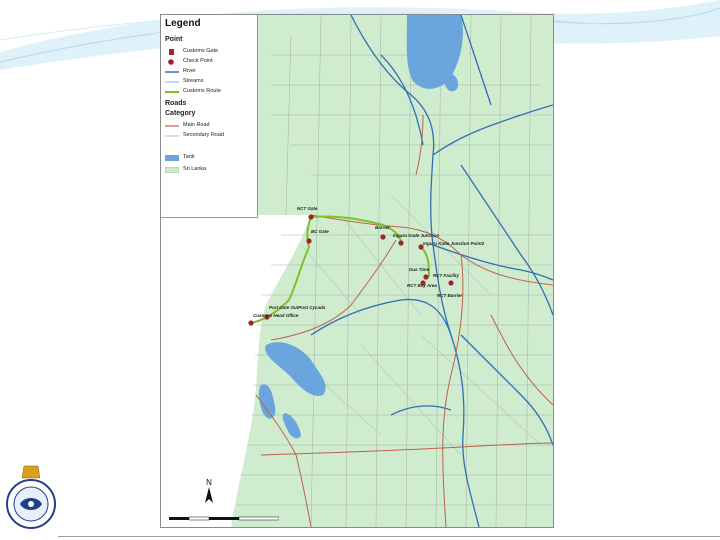 The image size is (720, 540). What do you see at coordinates (383, 237) in the screenshot?
I see `checkpoint-barrier` at bounding box center [383, 237].